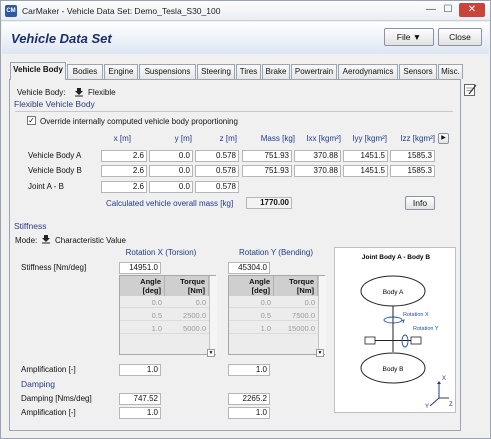 The height and width of the screenshot is (439, 491). What do you see at coordinates (55, 155) in the screenshot?
I see `row-label-body-a: Vehicle Body A` at bounding box center [55, 155].